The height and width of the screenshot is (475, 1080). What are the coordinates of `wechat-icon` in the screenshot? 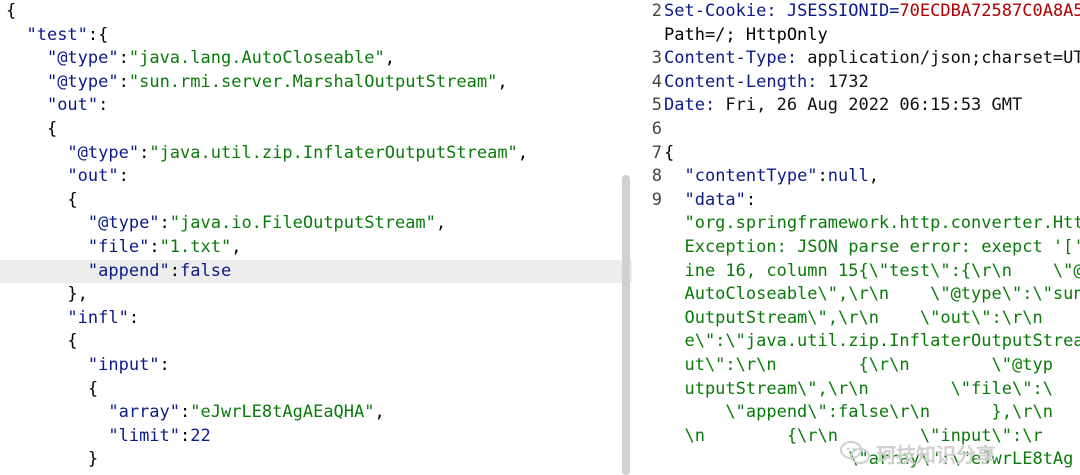 It's located at (855, 452).